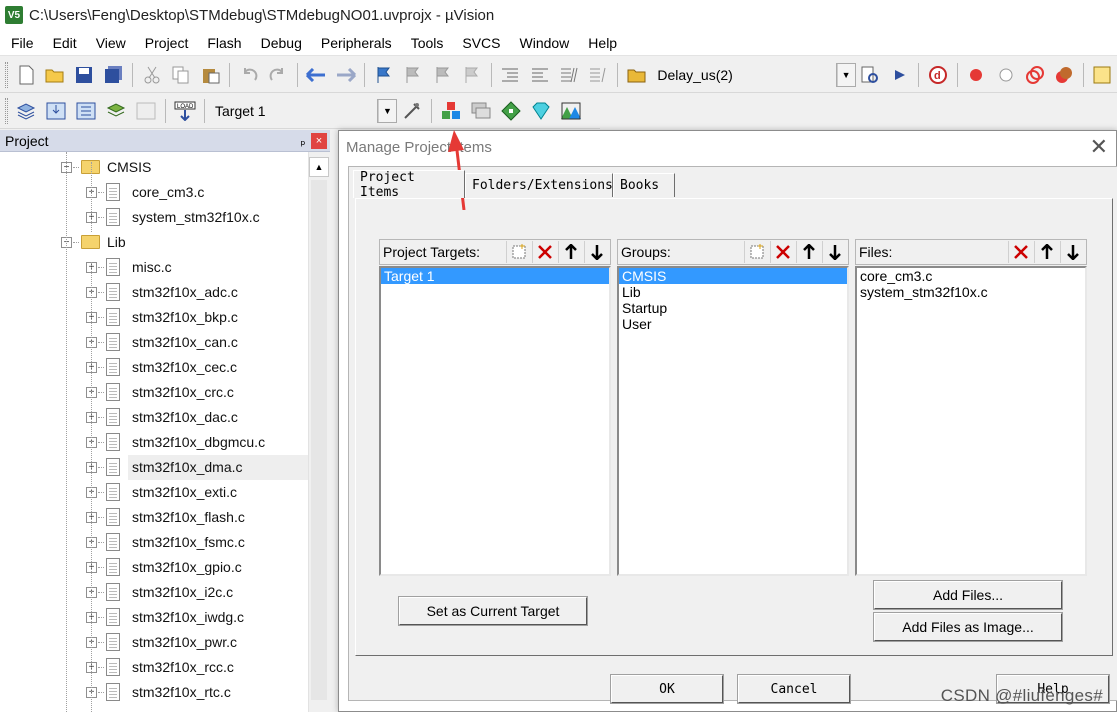 This screenshot has width=1117, height=712. What do you see at coordinates (543, 43) in the screenshot?
I see `menu-window: Window` at bounding box center [543, 43].